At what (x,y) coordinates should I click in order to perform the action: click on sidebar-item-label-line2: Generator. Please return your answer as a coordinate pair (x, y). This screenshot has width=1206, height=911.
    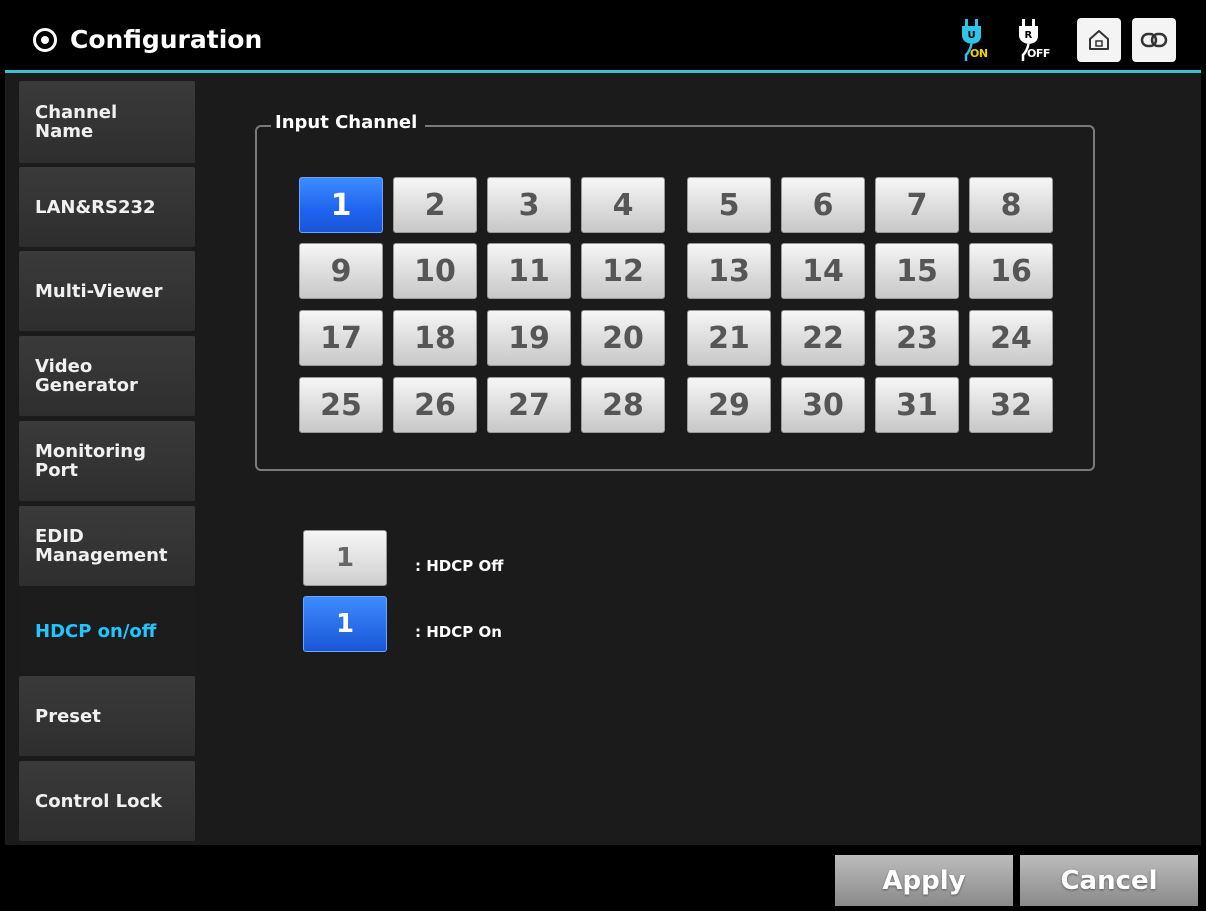
    Looking at the image, I should click on (86, 385).